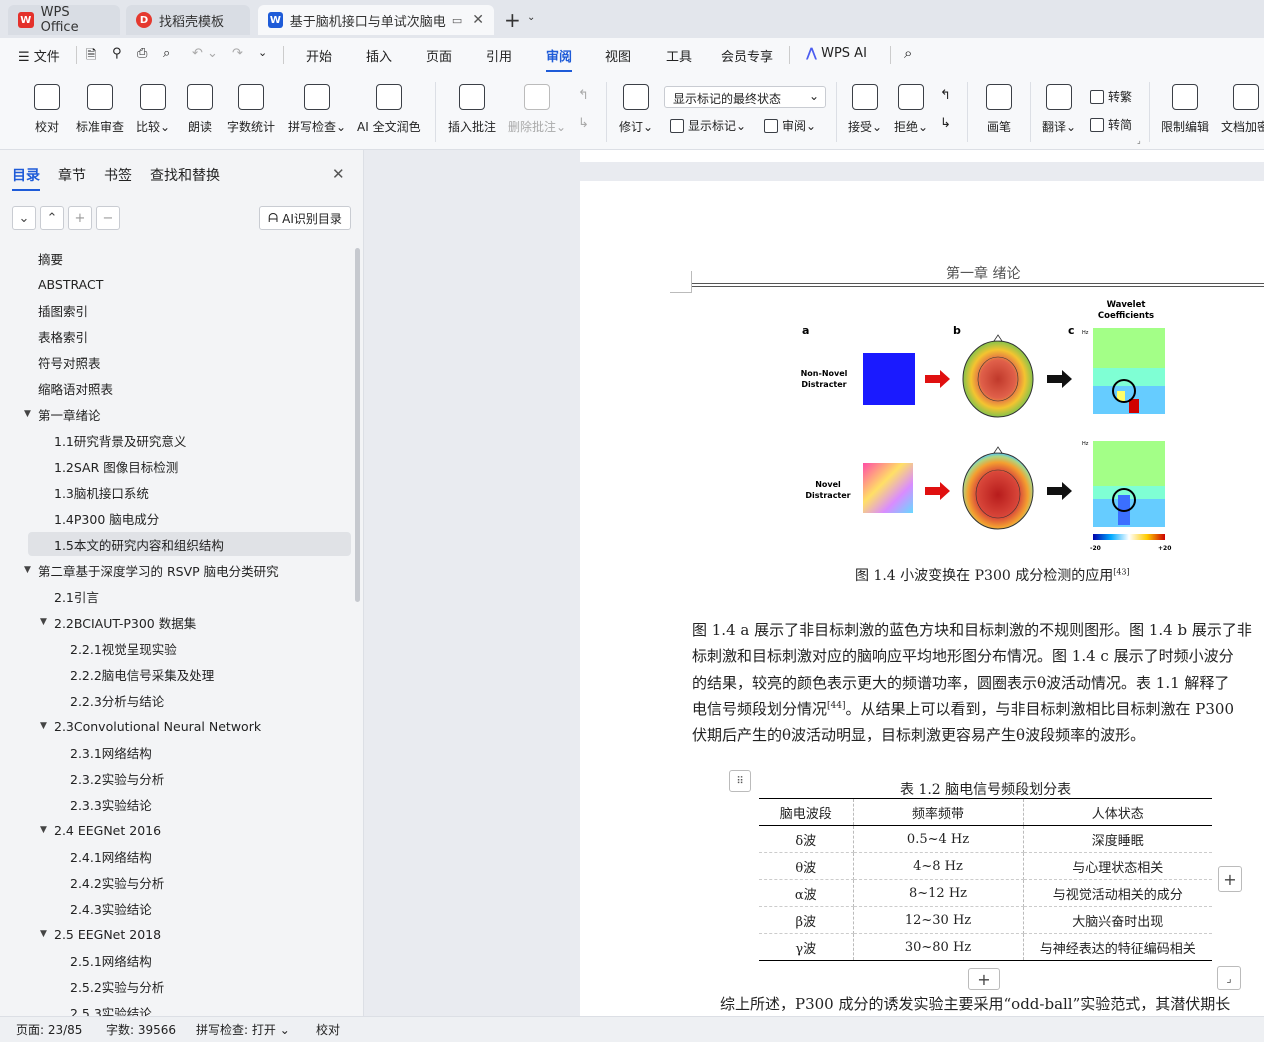  I want to click on search-icon: ⌕, so click(908, 53).